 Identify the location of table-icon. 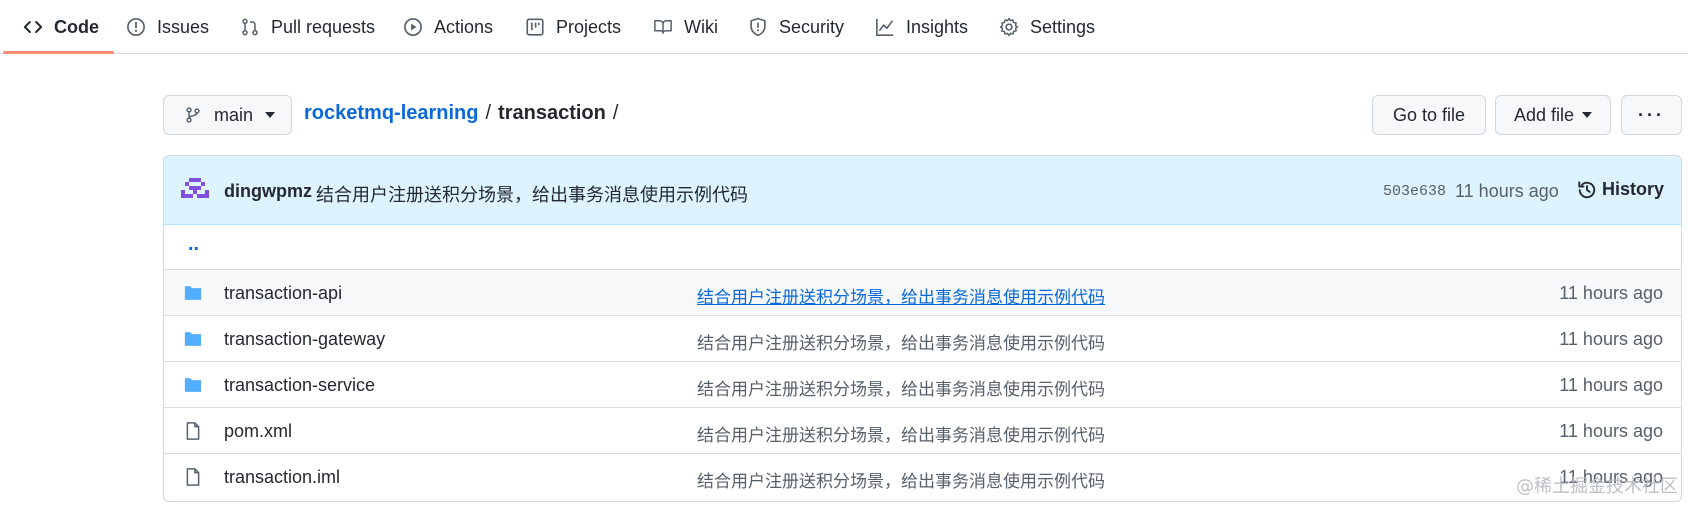
(535, 27).